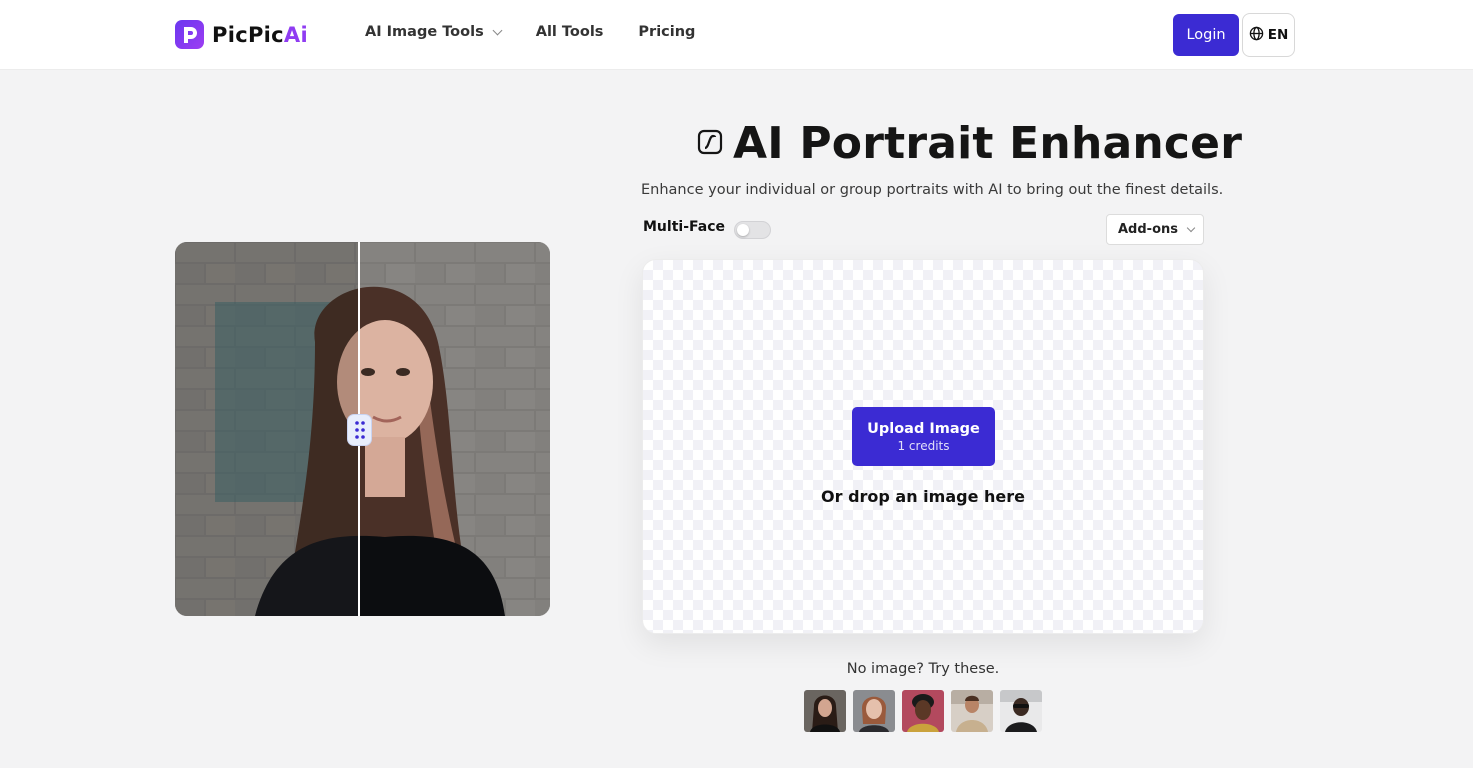  I want to click on compare-drag-handle, so click(359, 430).